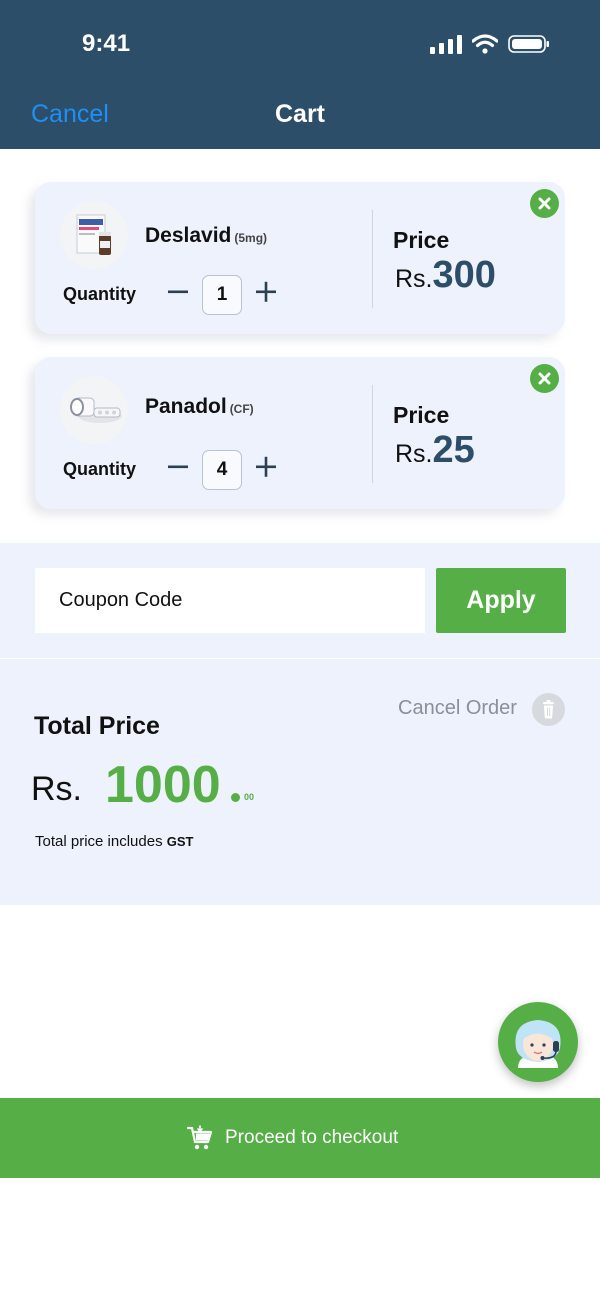 This screenshot has height=1300, width=600. Describe the element at coordinates (312, 1137) in the screenshot. I see `checkout-label: Proceed to checkout` at that location.